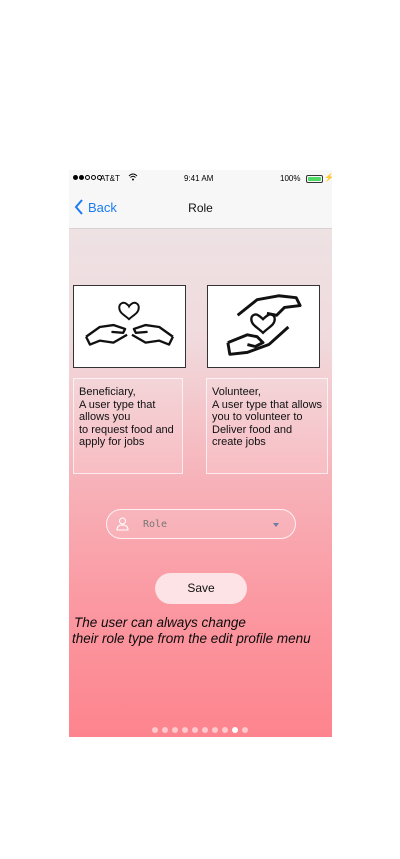  Describe the element at coordinates (276, 525) in the screenshot. I see `dropdown-caret-icon` at that location.